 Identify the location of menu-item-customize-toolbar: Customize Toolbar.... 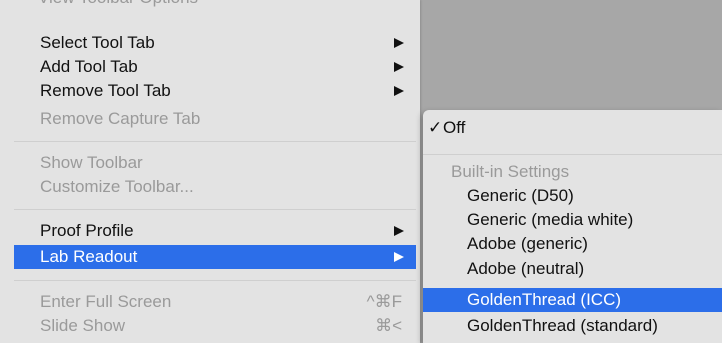
(215, 187).